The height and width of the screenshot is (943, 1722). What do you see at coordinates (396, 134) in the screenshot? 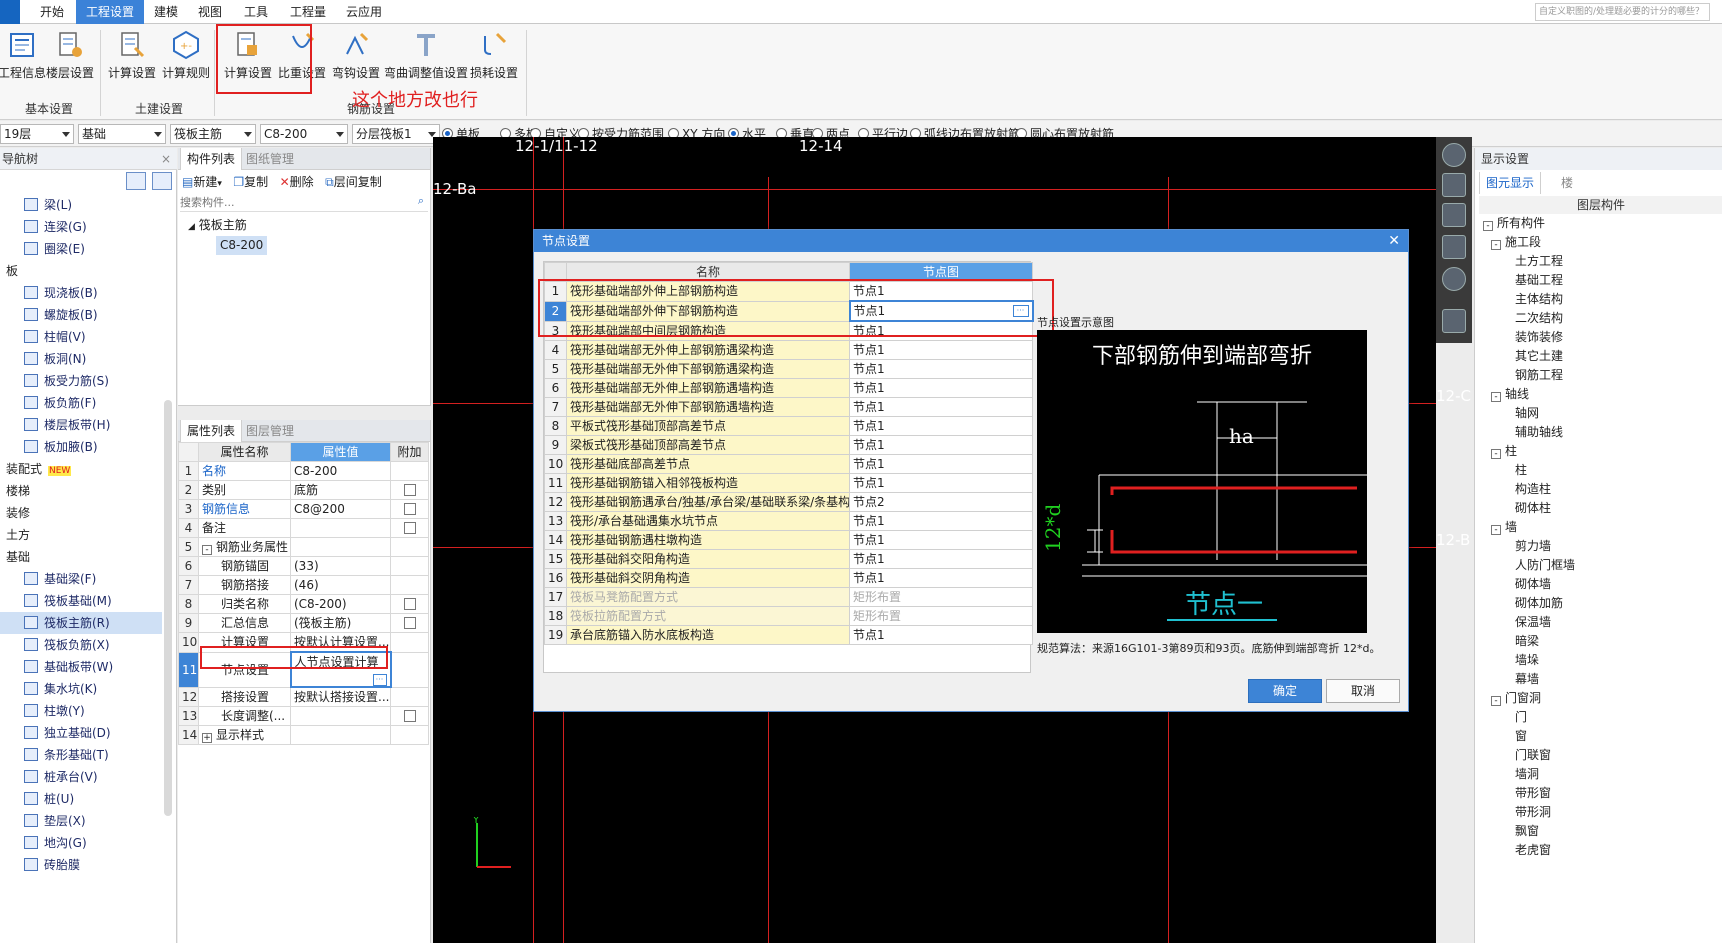
I see `layer-combo: 分层筏板1` at bounding box center [396, 134].